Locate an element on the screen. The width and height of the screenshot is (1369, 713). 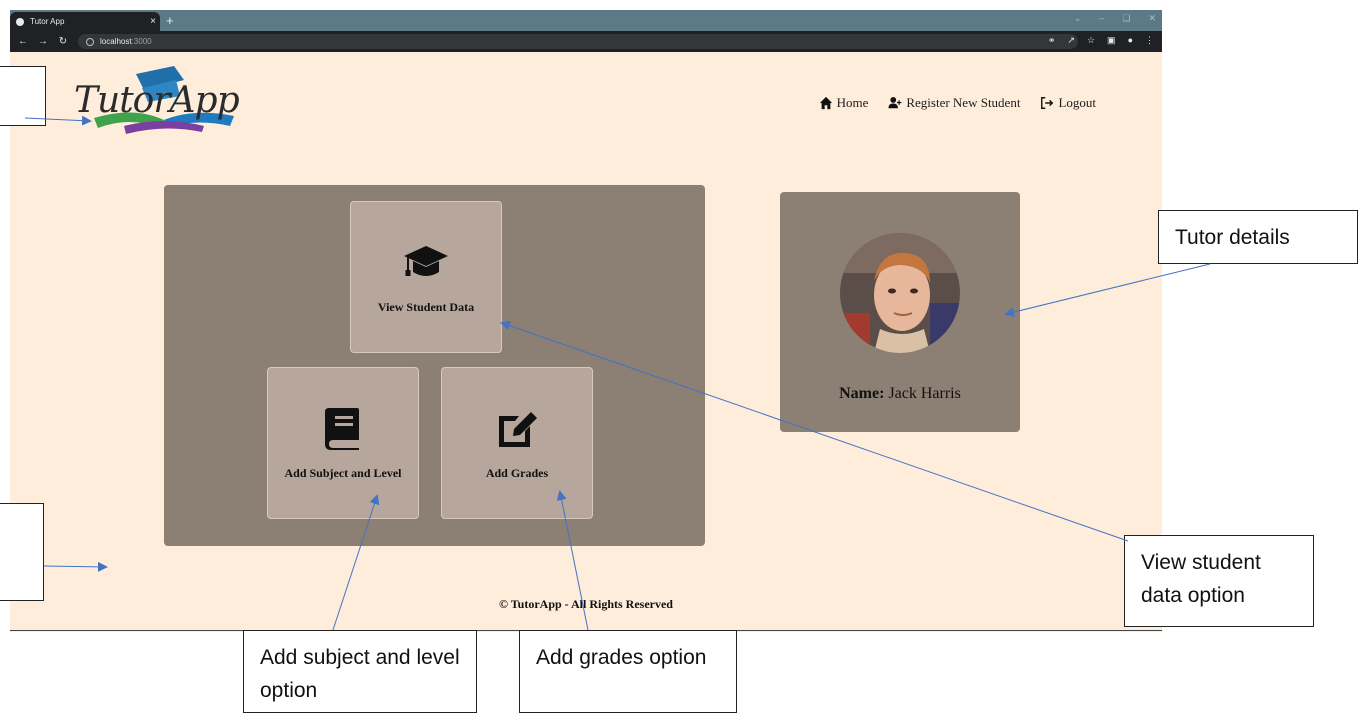
window-controls: ⌄ – ❏ ✕ is located at coordinates (1115, 18).